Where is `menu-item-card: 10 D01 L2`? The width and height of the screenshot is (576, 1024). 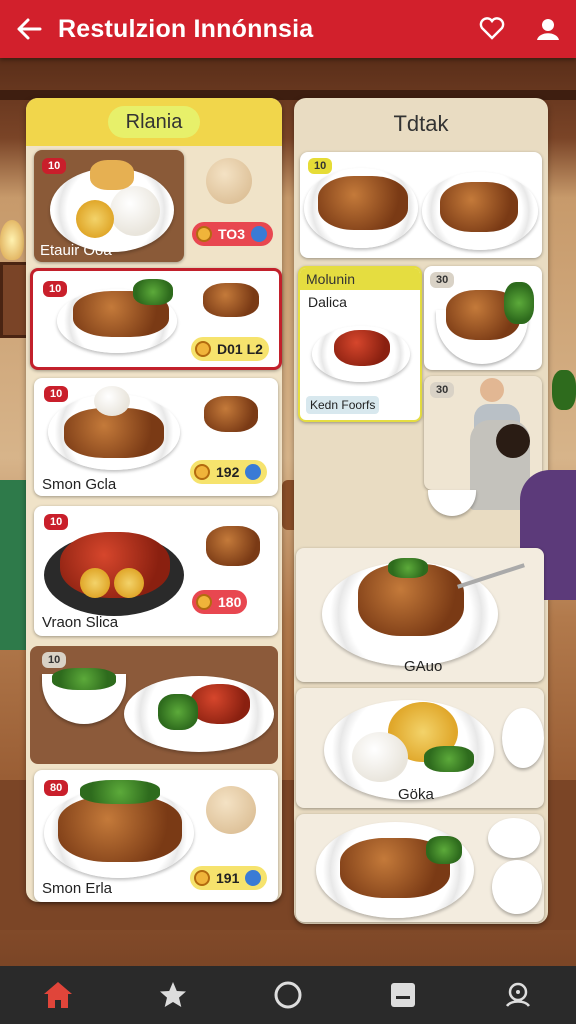
menu-item-card: 10 D01 L2 is located at coordinates (156, 319).